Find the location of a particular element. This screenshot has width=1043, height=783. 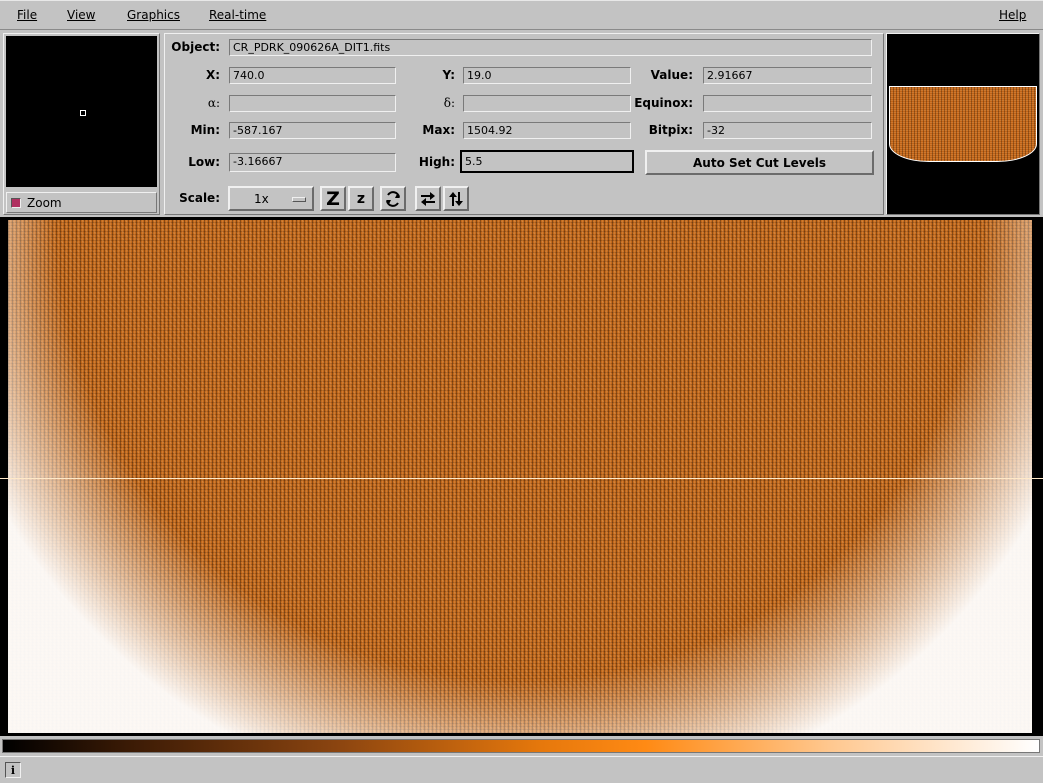

value-field: 2.91667 is located at coordinates (787, 75).